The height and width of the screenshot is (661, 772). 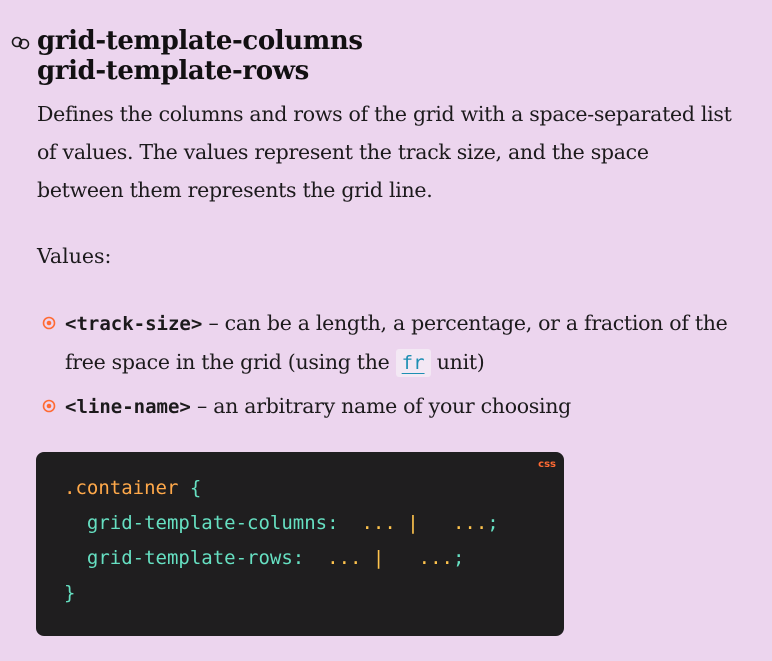 What do you see at coordinates (189, 558) in the screenshot?
I see `code-property: grid-template-rows` at bounding box center [189, 558].